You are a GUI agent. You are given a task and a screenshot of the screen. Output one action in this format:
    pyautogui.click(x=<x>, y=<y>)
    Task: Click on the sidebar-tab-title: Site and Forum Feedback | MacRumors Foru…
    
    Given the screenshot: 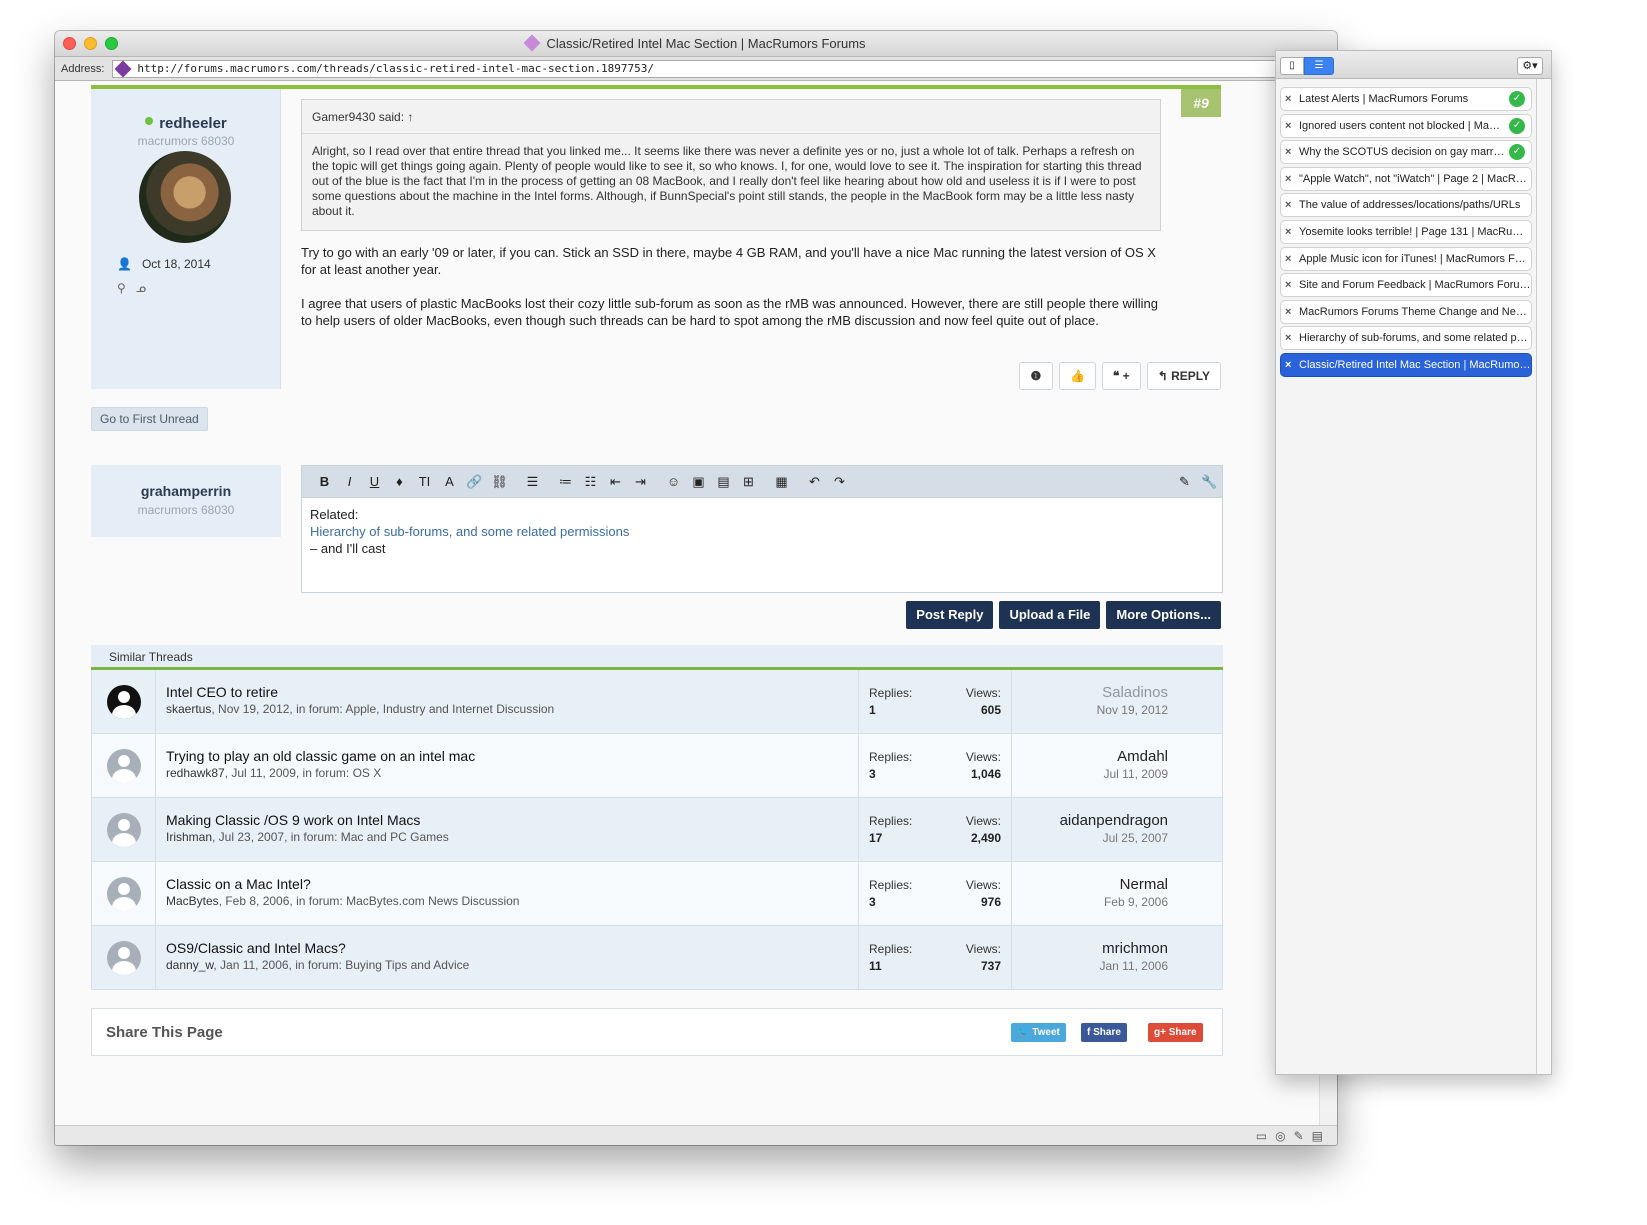 What is the action you would take?
    pyautogui.click(x=1415, y=285)
    